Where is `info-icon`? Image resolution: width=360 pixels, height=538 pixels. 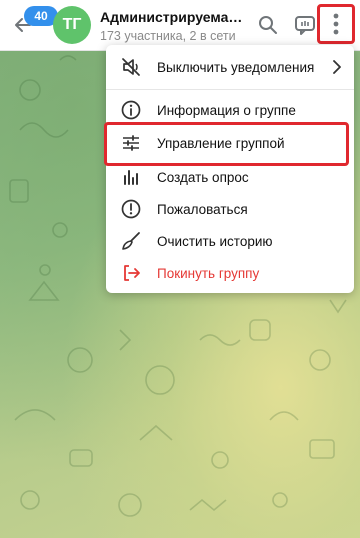 info-icon is located at coordinates (131, 110).